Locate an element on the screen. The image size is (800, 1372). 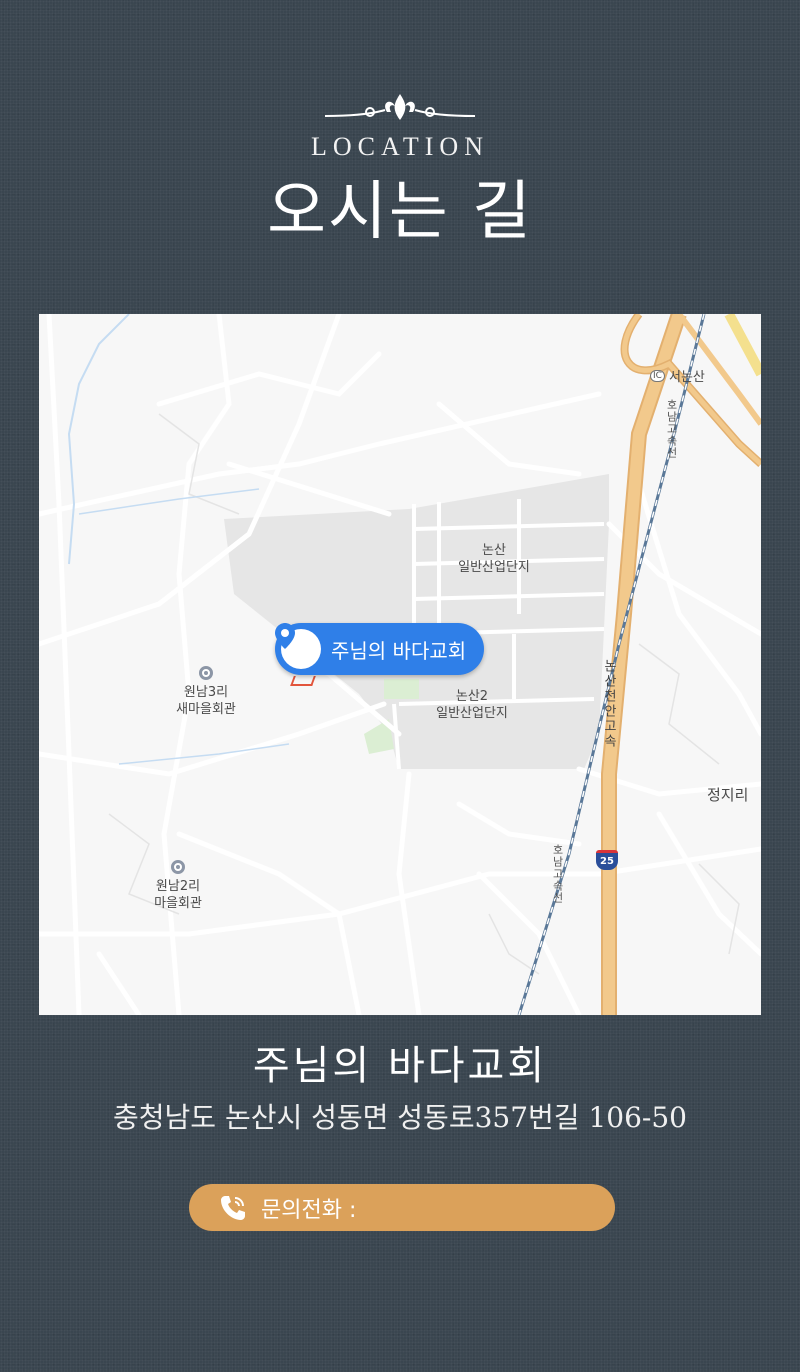
map-label-highway: 논산천안고속 is located at coordinates (608, 704).